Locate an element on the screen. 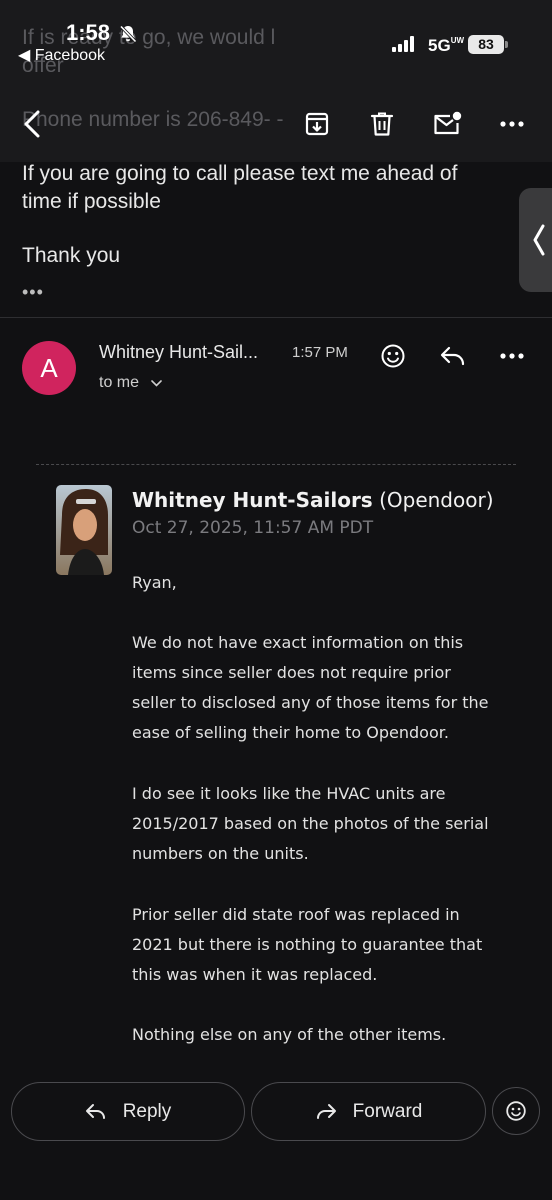 Image resolution: width=552 pixels, height=1200 pixels. quoted-body-line: ease of selling their home to Opendoor. is located at coordinates (290, 732).